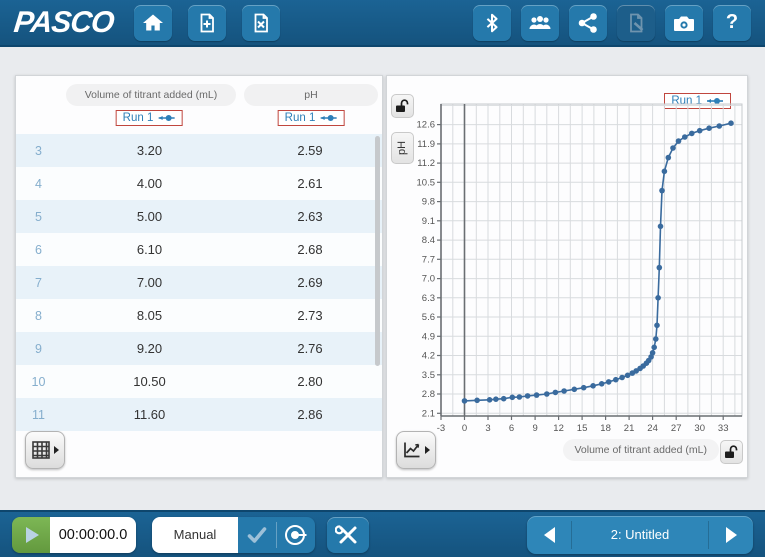 This screenshot has width=765, height=557. What do you see at coordinates (149, 183) in the screenshot?
I see `volume-cell: 4.00` at bounding box center [149, 183].